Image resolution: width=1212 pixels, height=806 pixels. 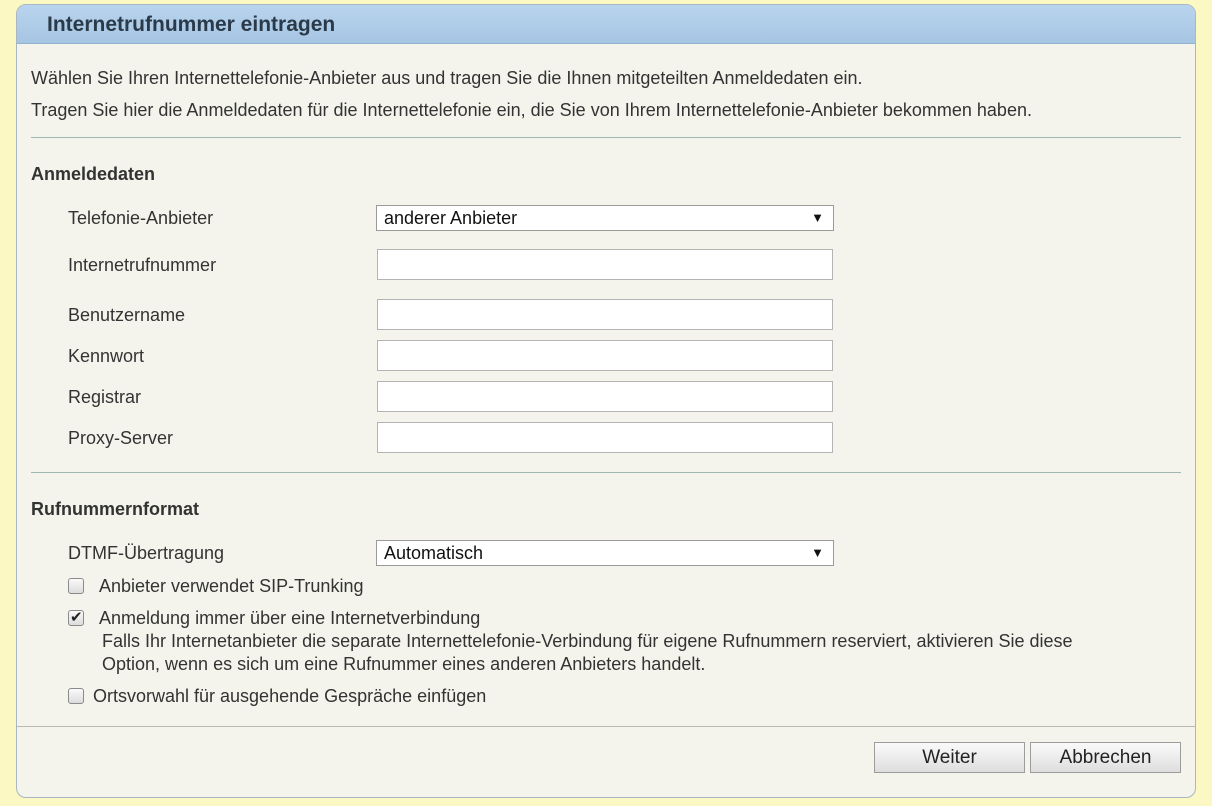 What do you see at coordinates (605, 437) in the screenshot?
I see `proxy-server-input` at bounding box center [605, 437].